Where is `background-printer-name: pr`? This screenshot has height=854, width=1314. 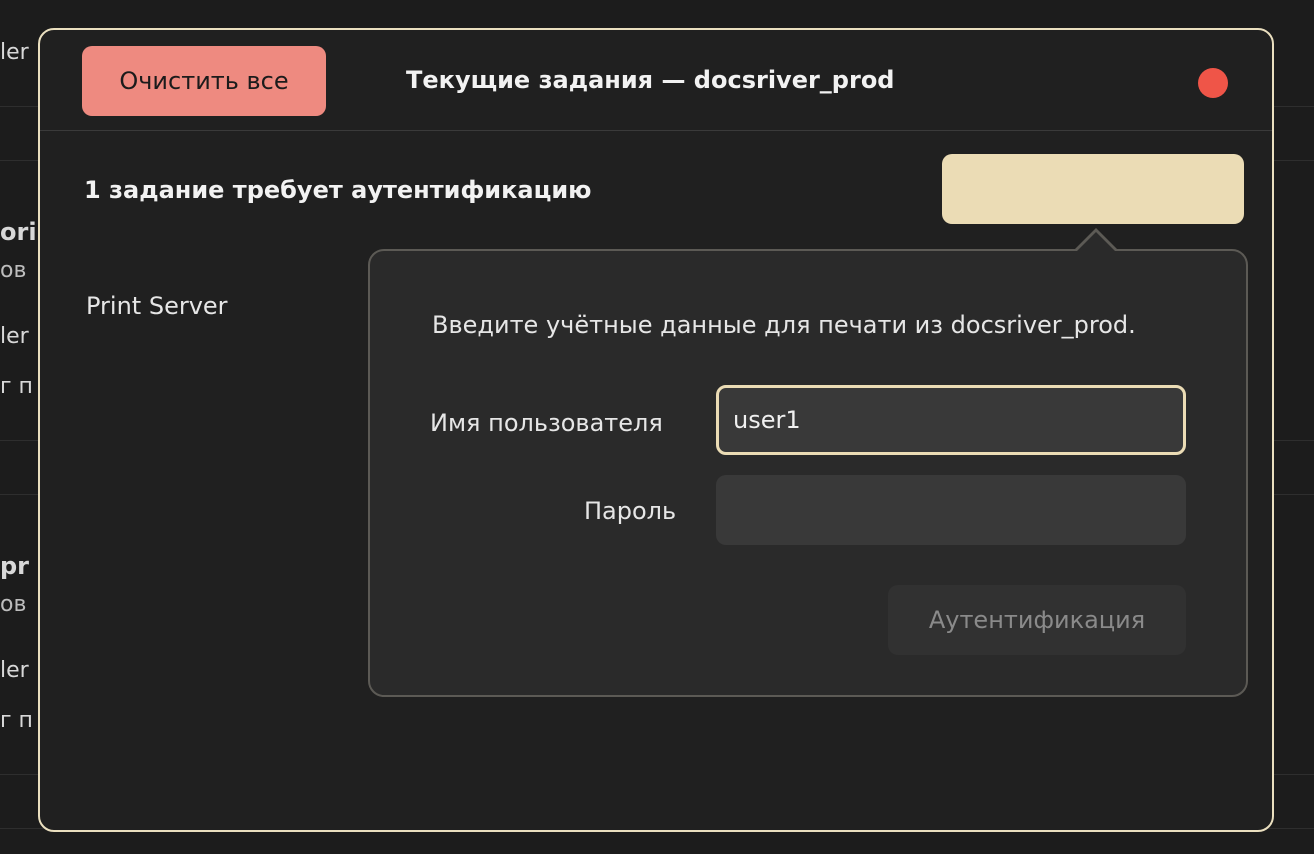 background-printer-name: pr is located at coordinates (15, 566).